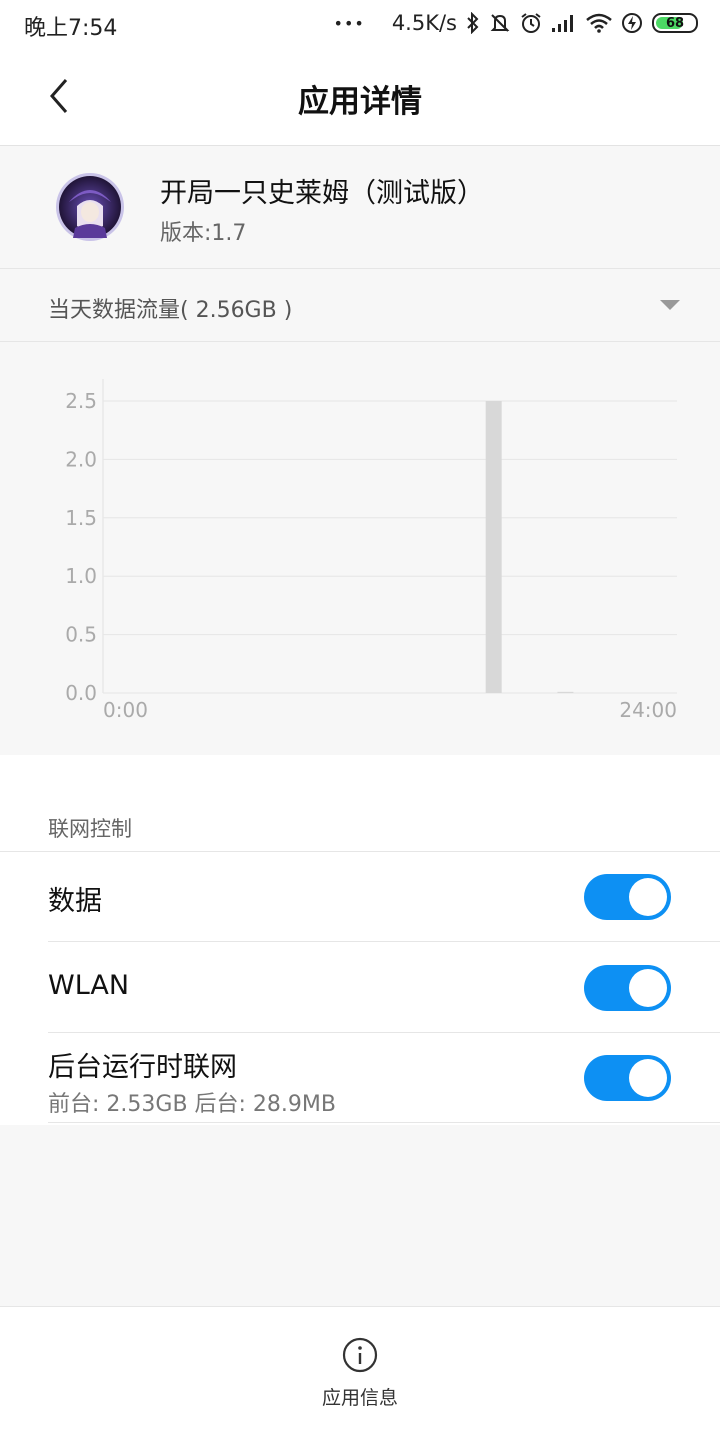 Image resolution: width=720 pixels, height=1440 pixels. Describe the element at coordinates (142, 1067) in the screenshot. I see `row-title: 后台运行时联网` at that location.